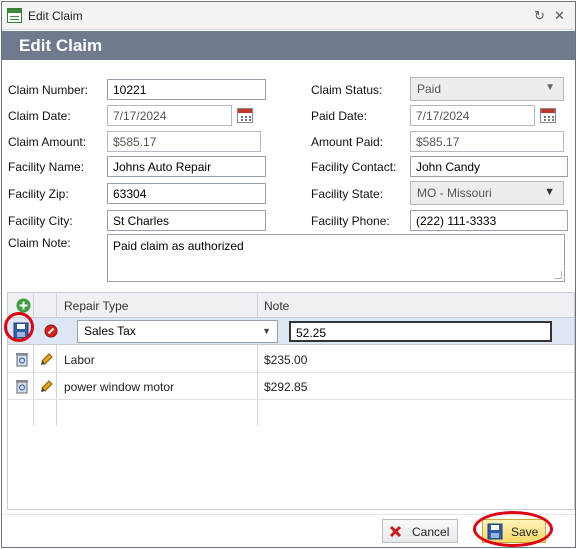  I want to click on cancel-row-icon, so click(51, 331).